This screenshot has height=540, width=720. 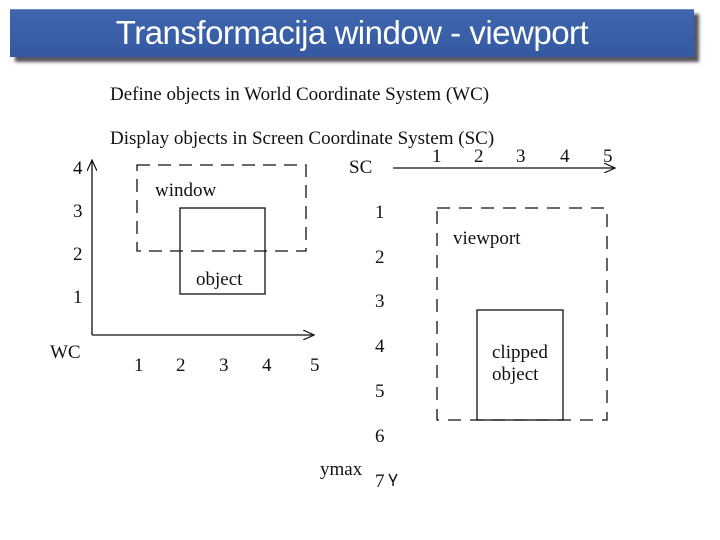 I want to click on sc-y-tick: 5, so click(x=380, y=391).